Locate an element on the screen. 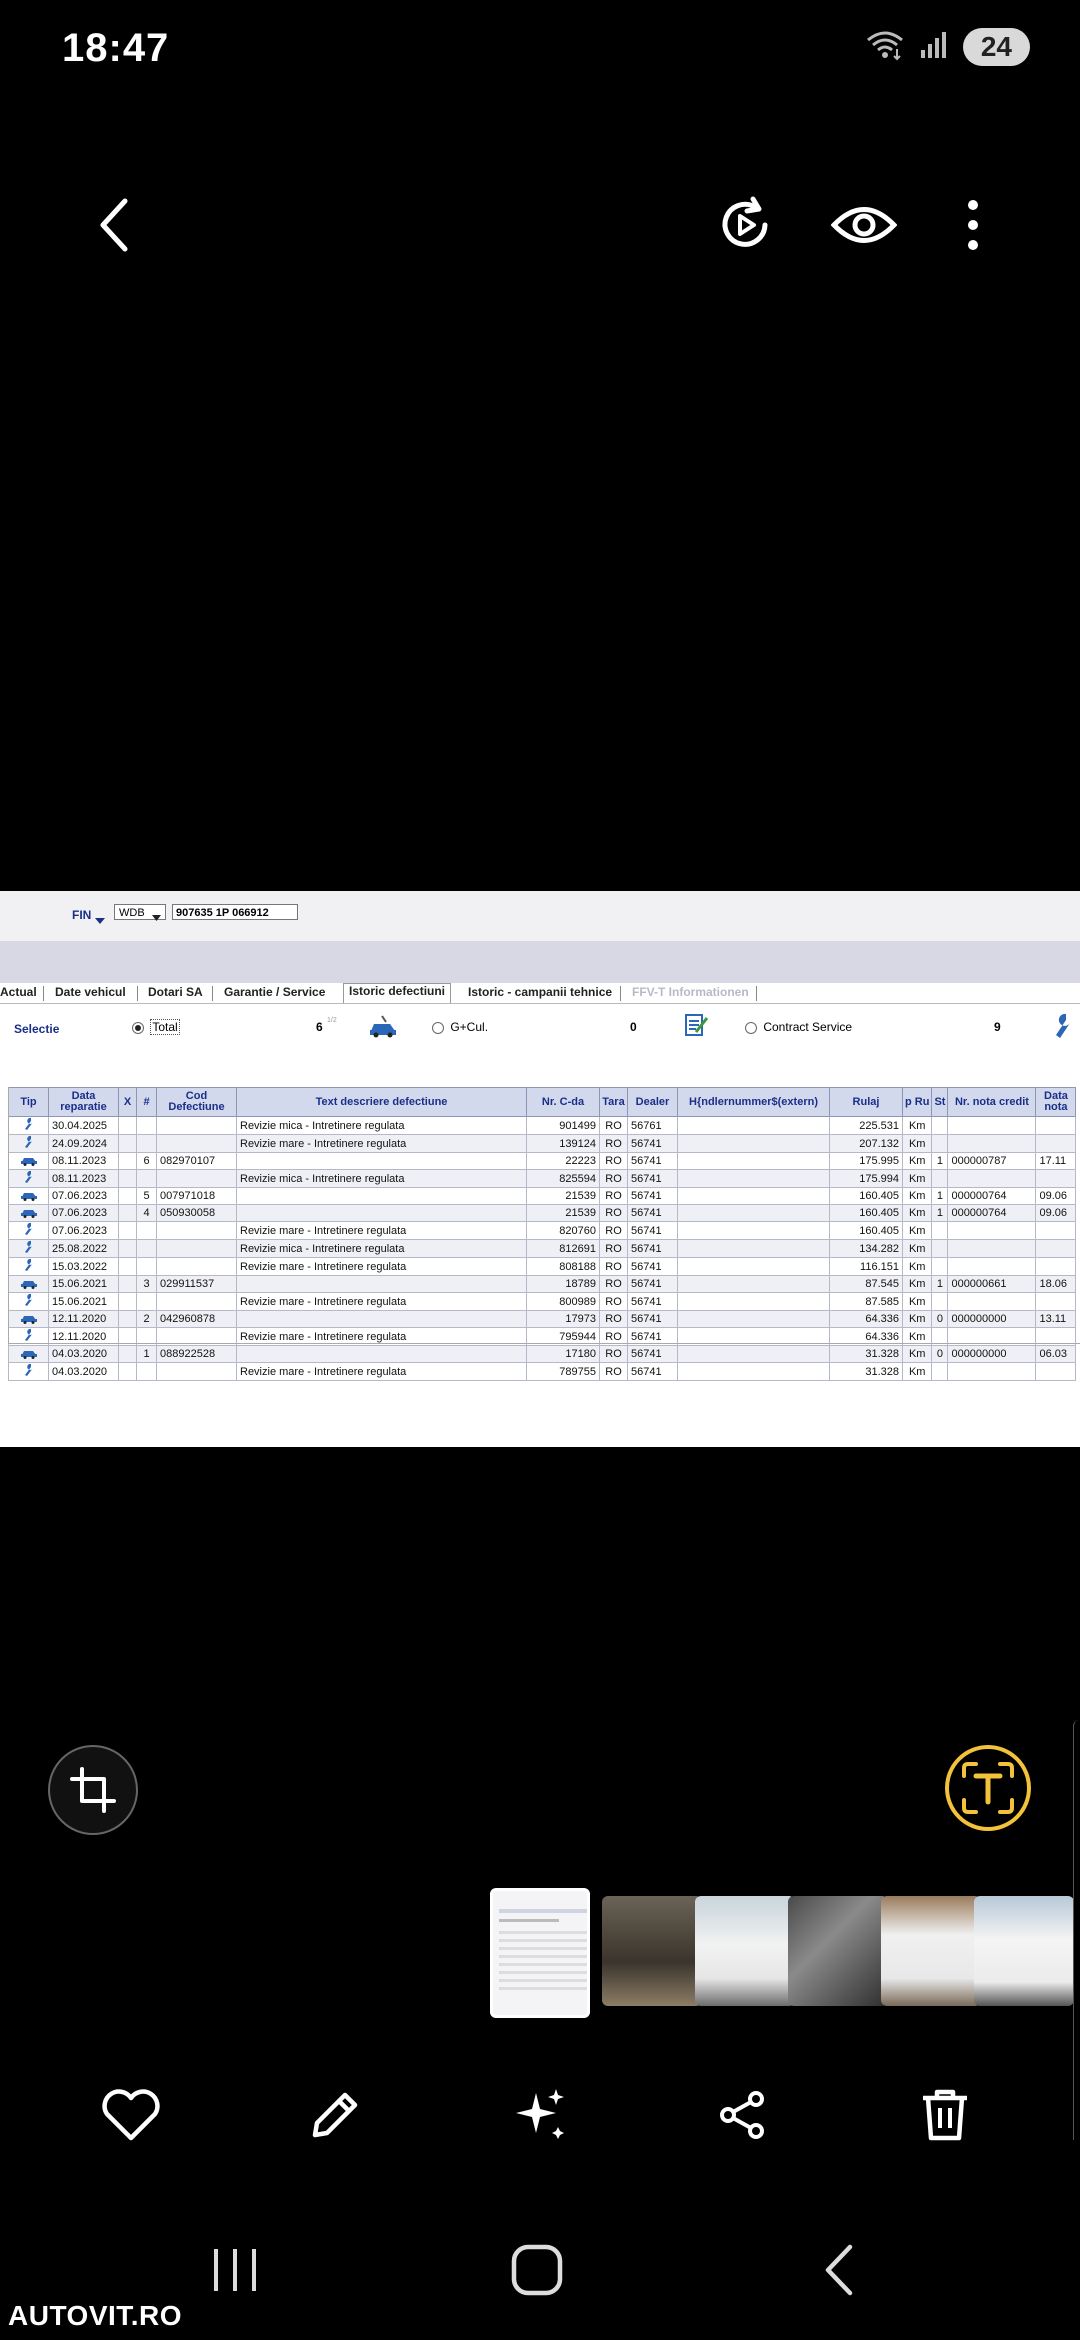 This screenshot has width=1080, height=2340. status-icons: 24 is located at coordinates (947, 47).